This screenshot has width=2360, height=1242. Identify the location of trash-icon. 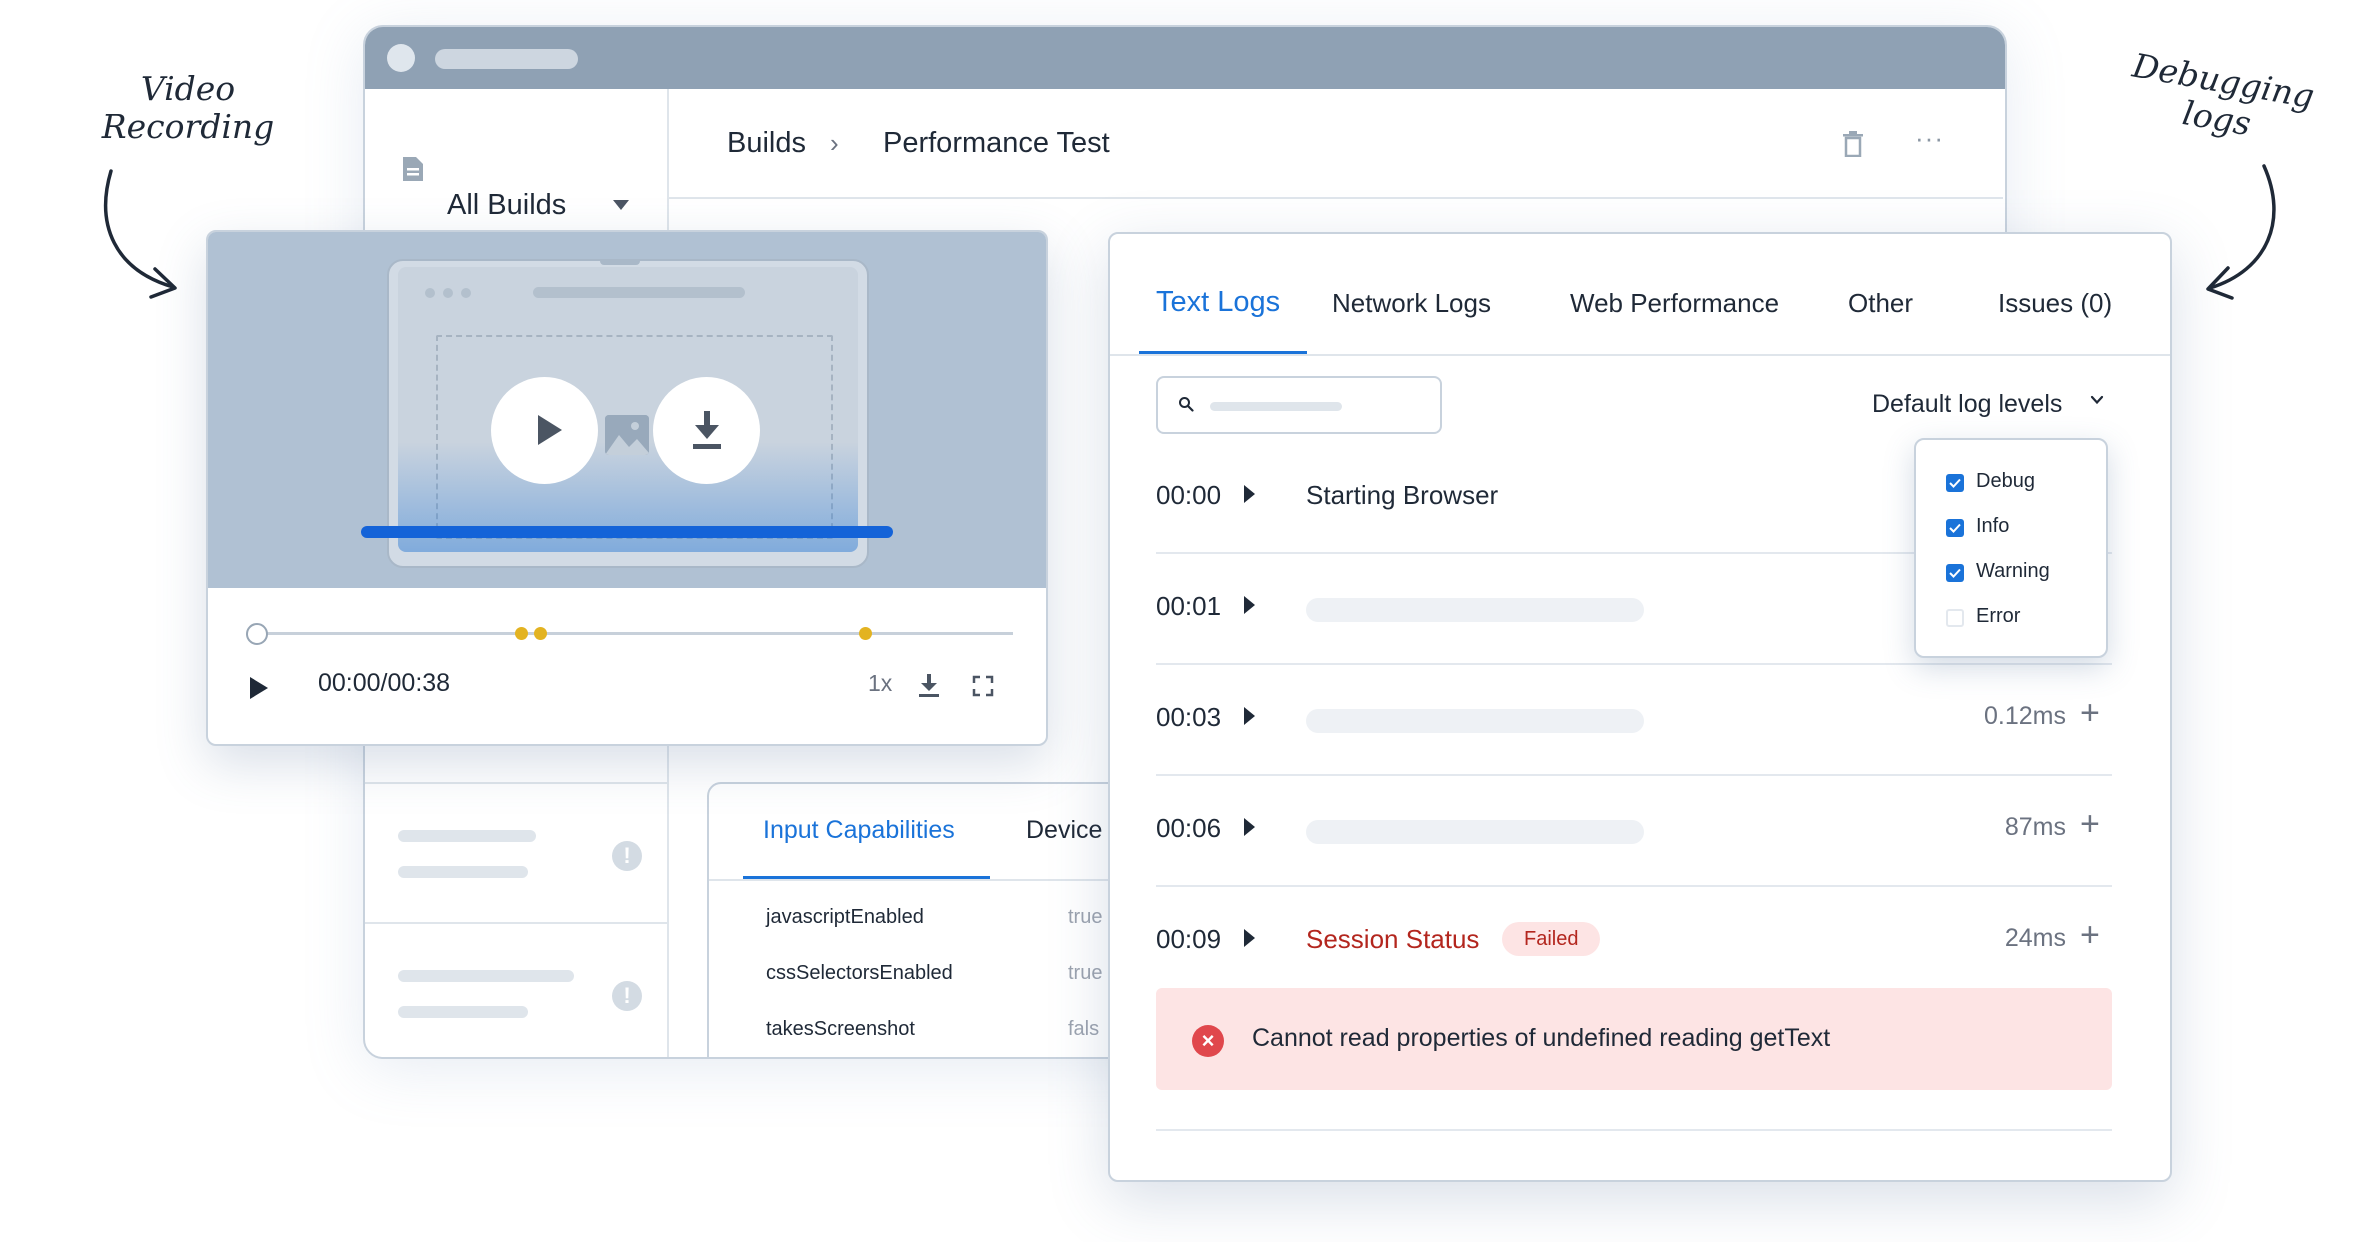
(1853, 144).